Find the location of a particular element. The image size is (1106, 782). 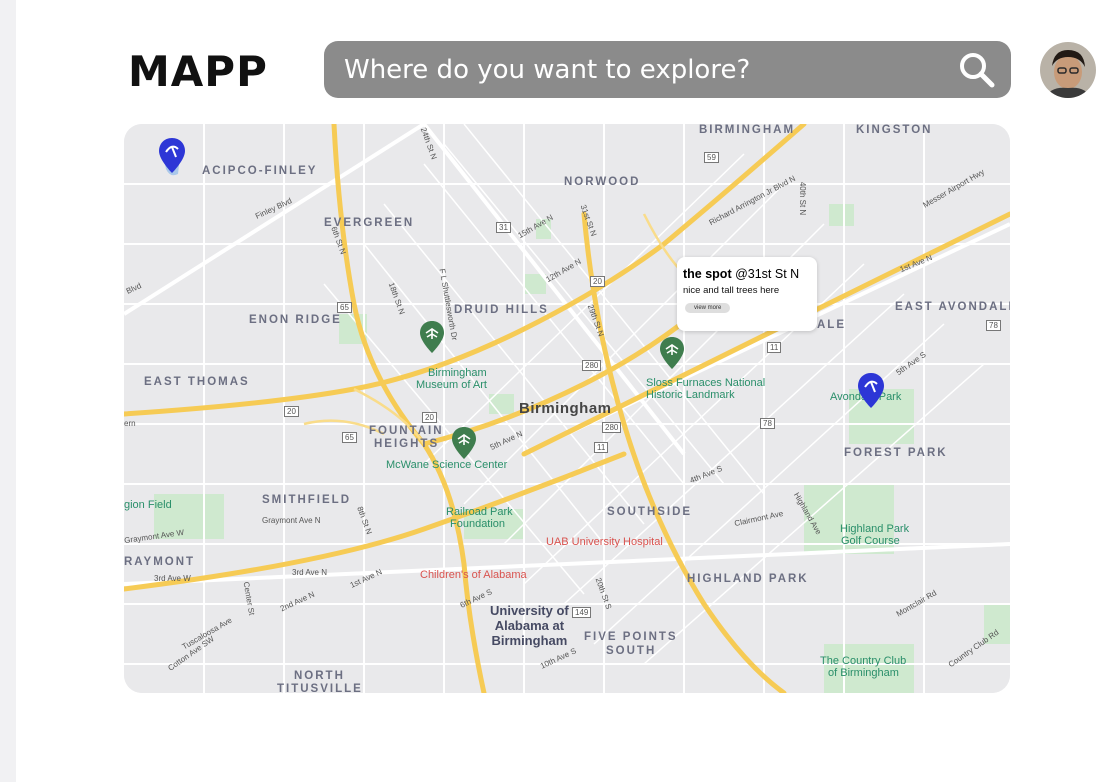

place-label: Foundation is located at coordinates (477, 524).